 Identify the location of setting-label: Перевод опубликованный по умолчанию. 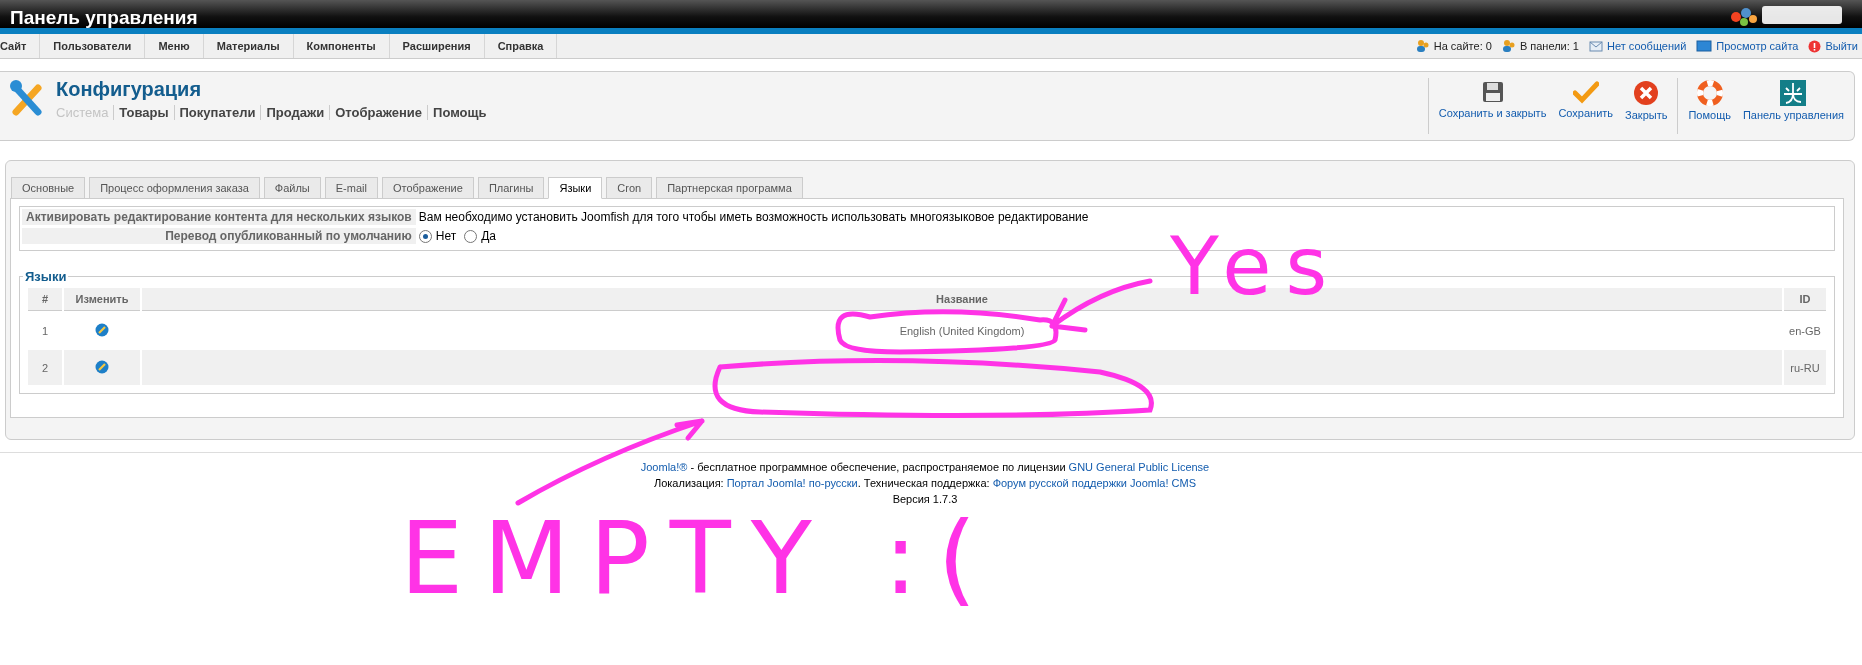
(219, 236).